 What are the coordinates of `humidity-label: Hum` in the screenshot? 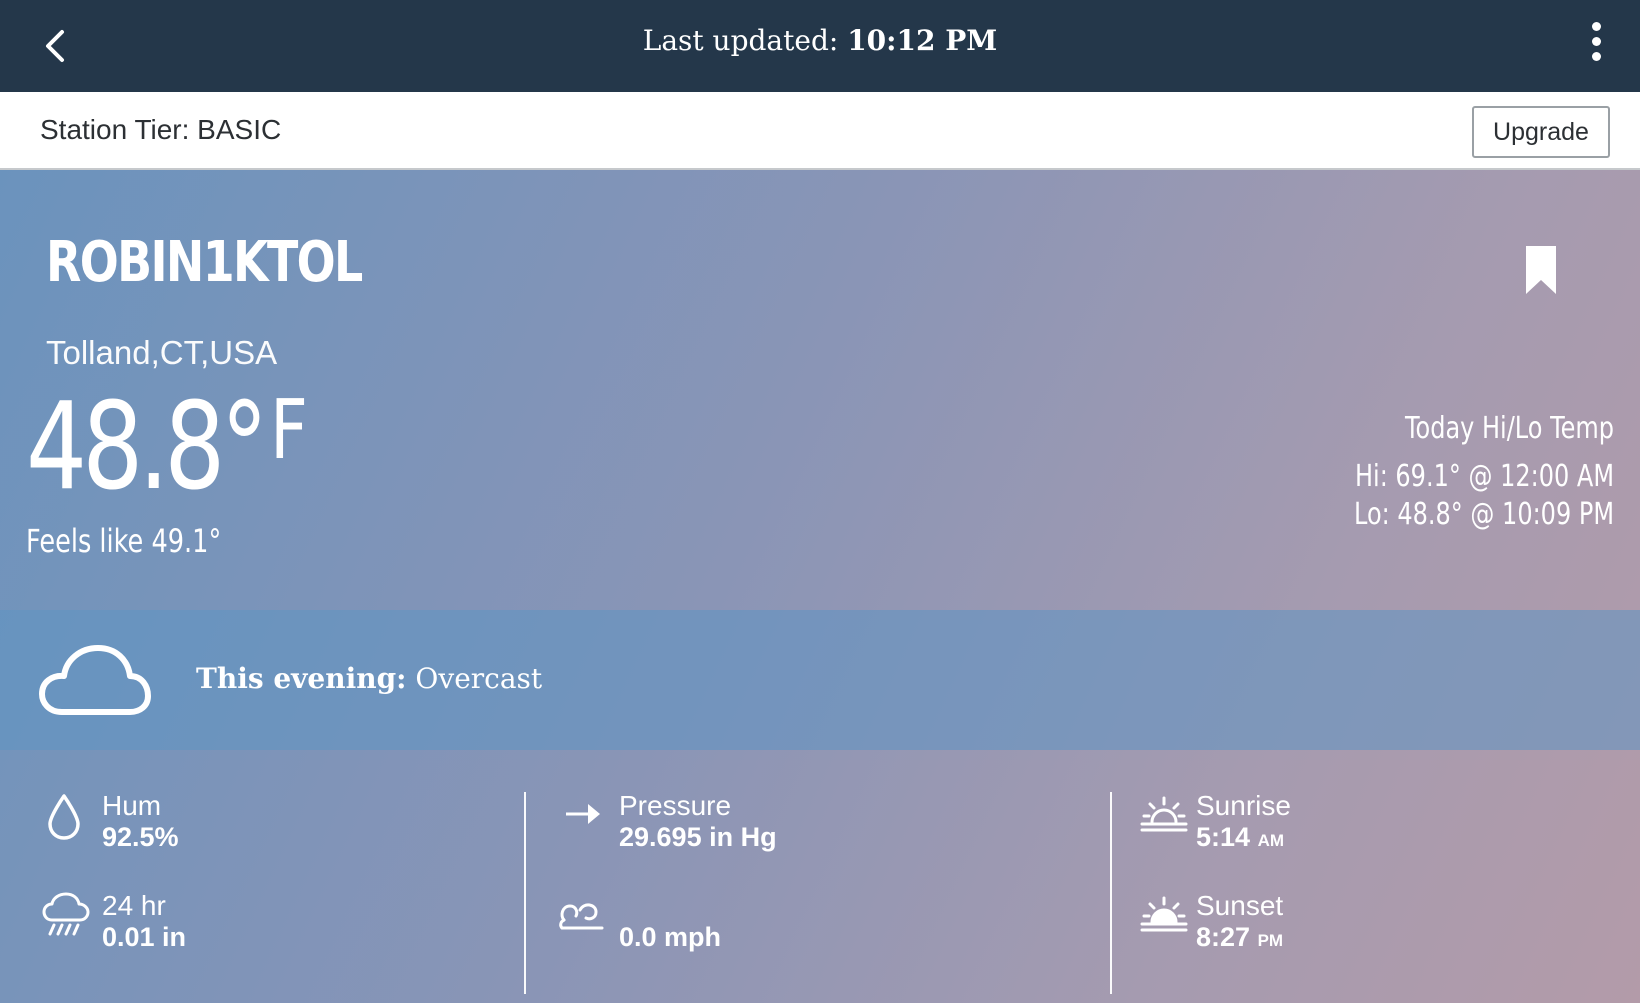 It's located at (132, 805).